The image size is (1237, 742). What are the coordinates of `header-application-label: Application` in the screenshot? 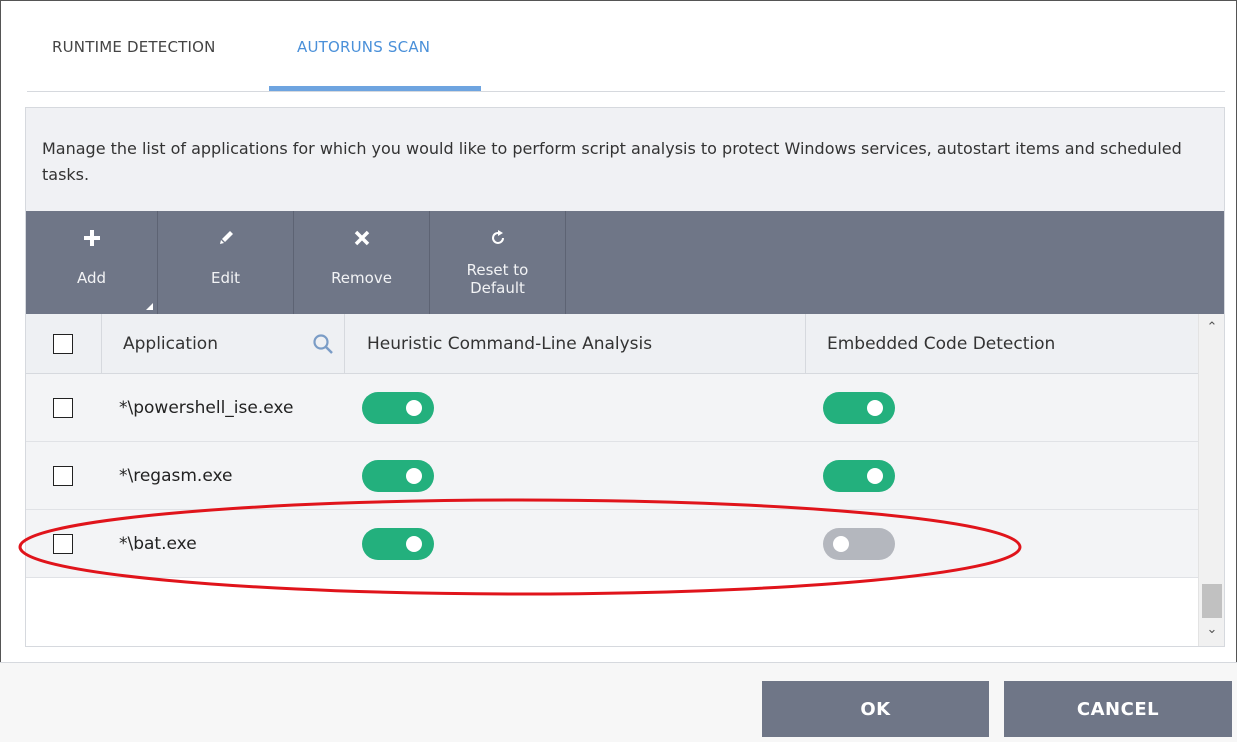 It's located at (170, 344).